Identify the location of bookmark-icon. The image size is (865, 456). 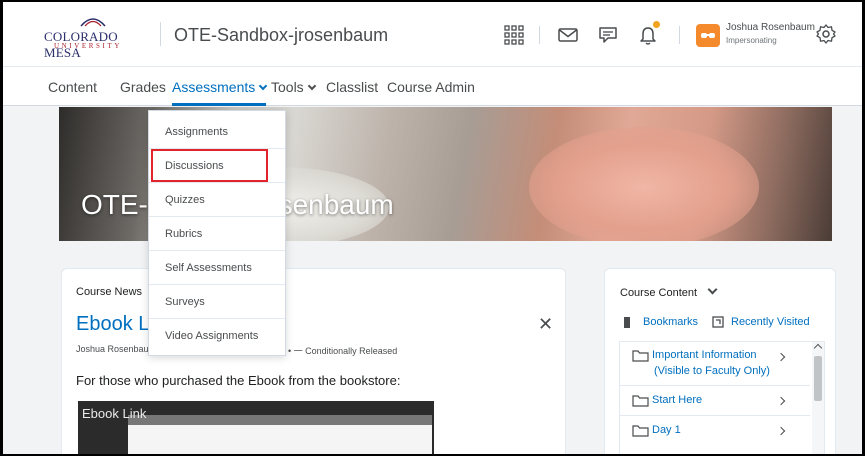
(627, 322).